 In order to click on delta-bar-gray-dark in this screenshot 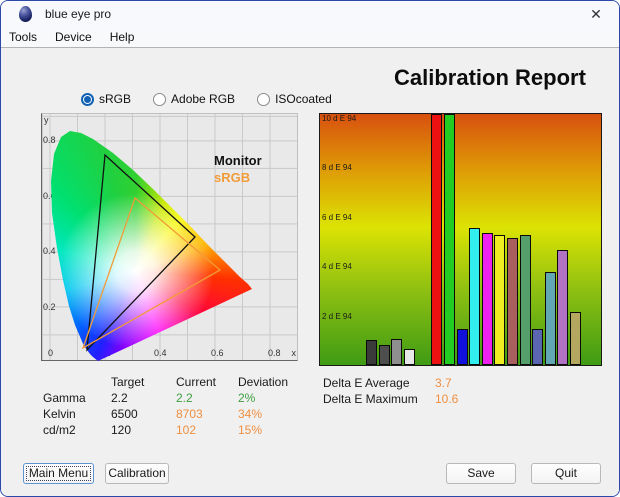, I will do `click(371, 352)`.